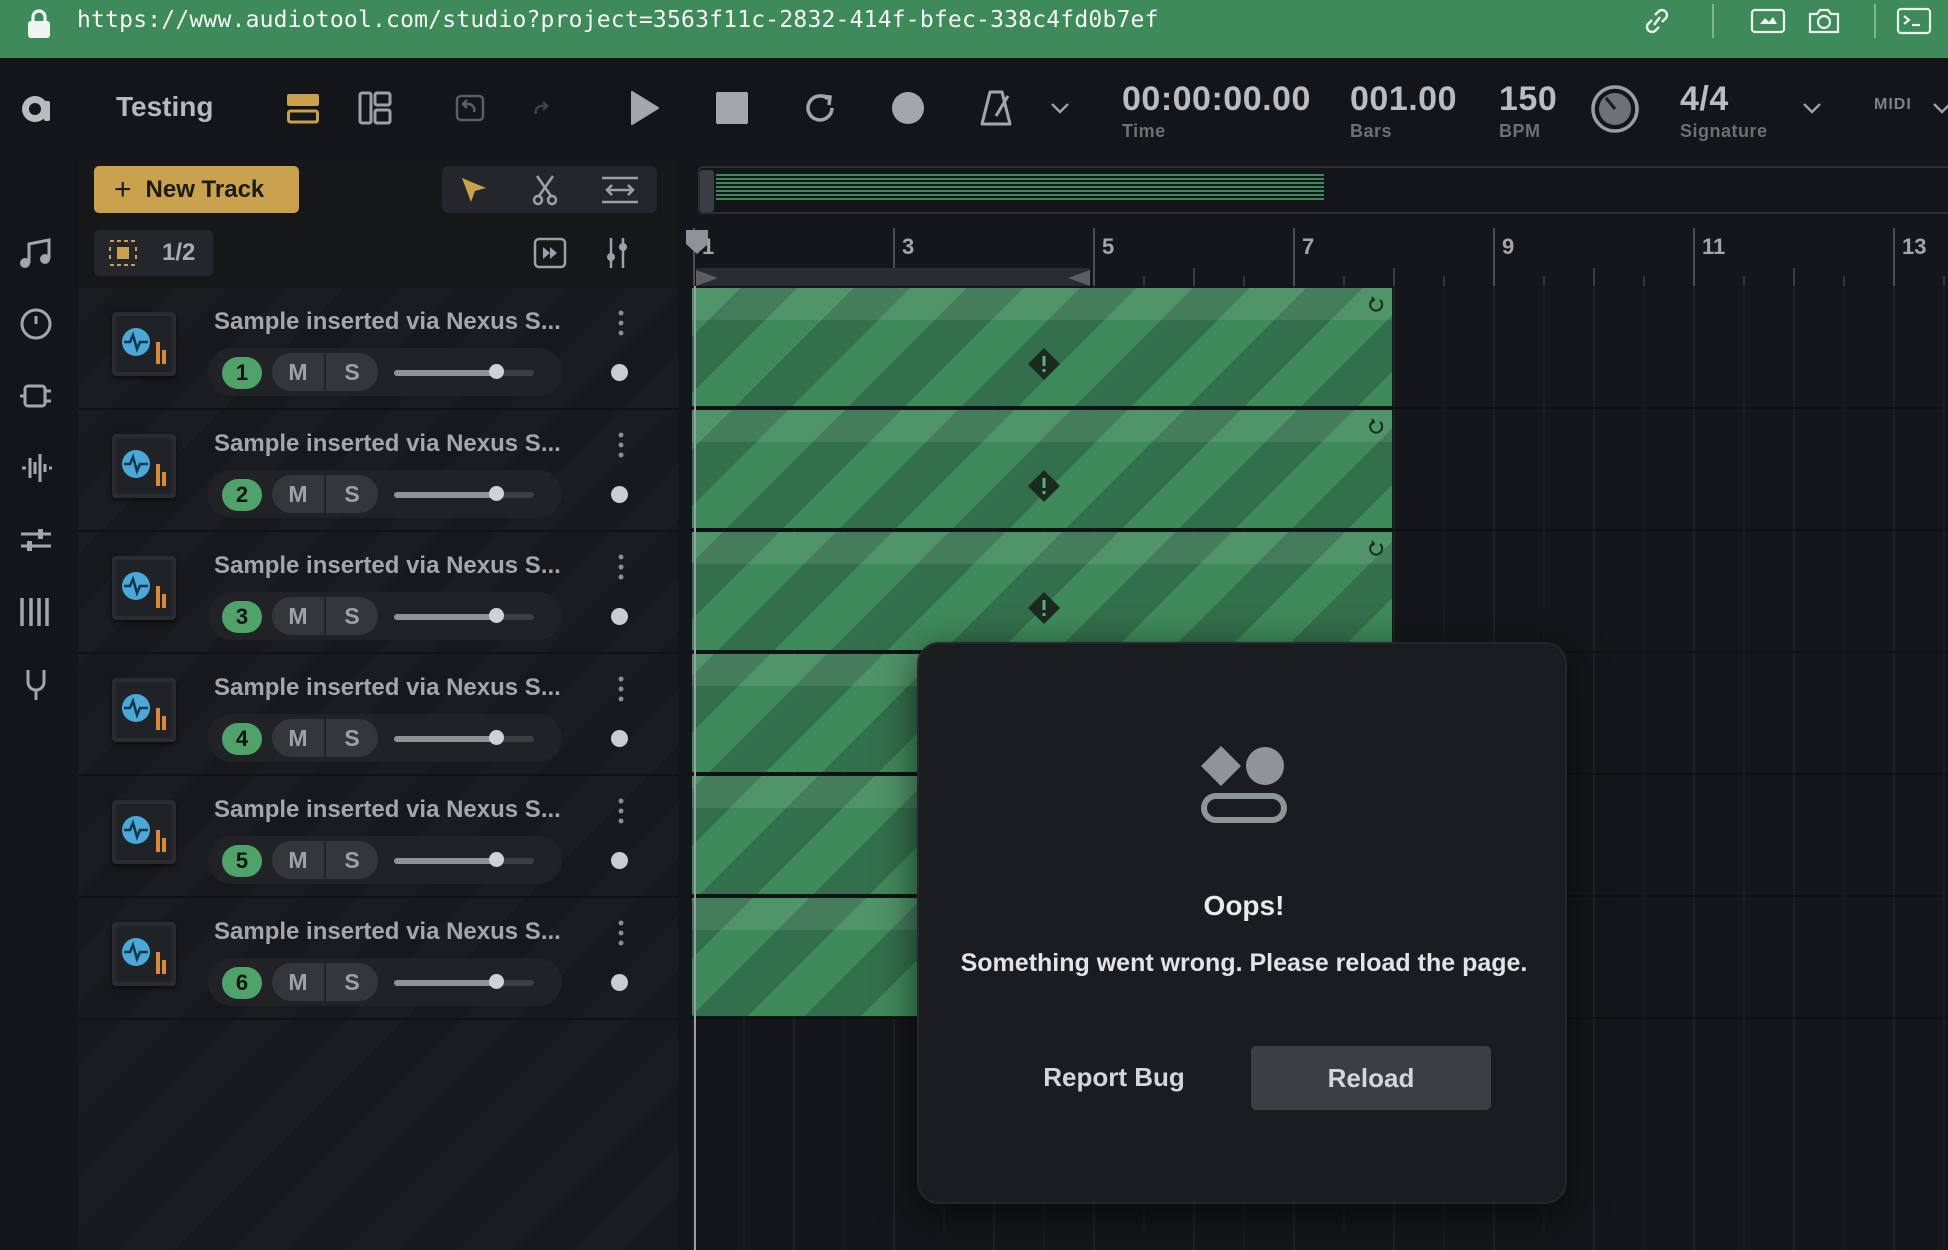  Describe the element at coordinates (893, 278) in the screenshot. I see `loop-region` at that location.